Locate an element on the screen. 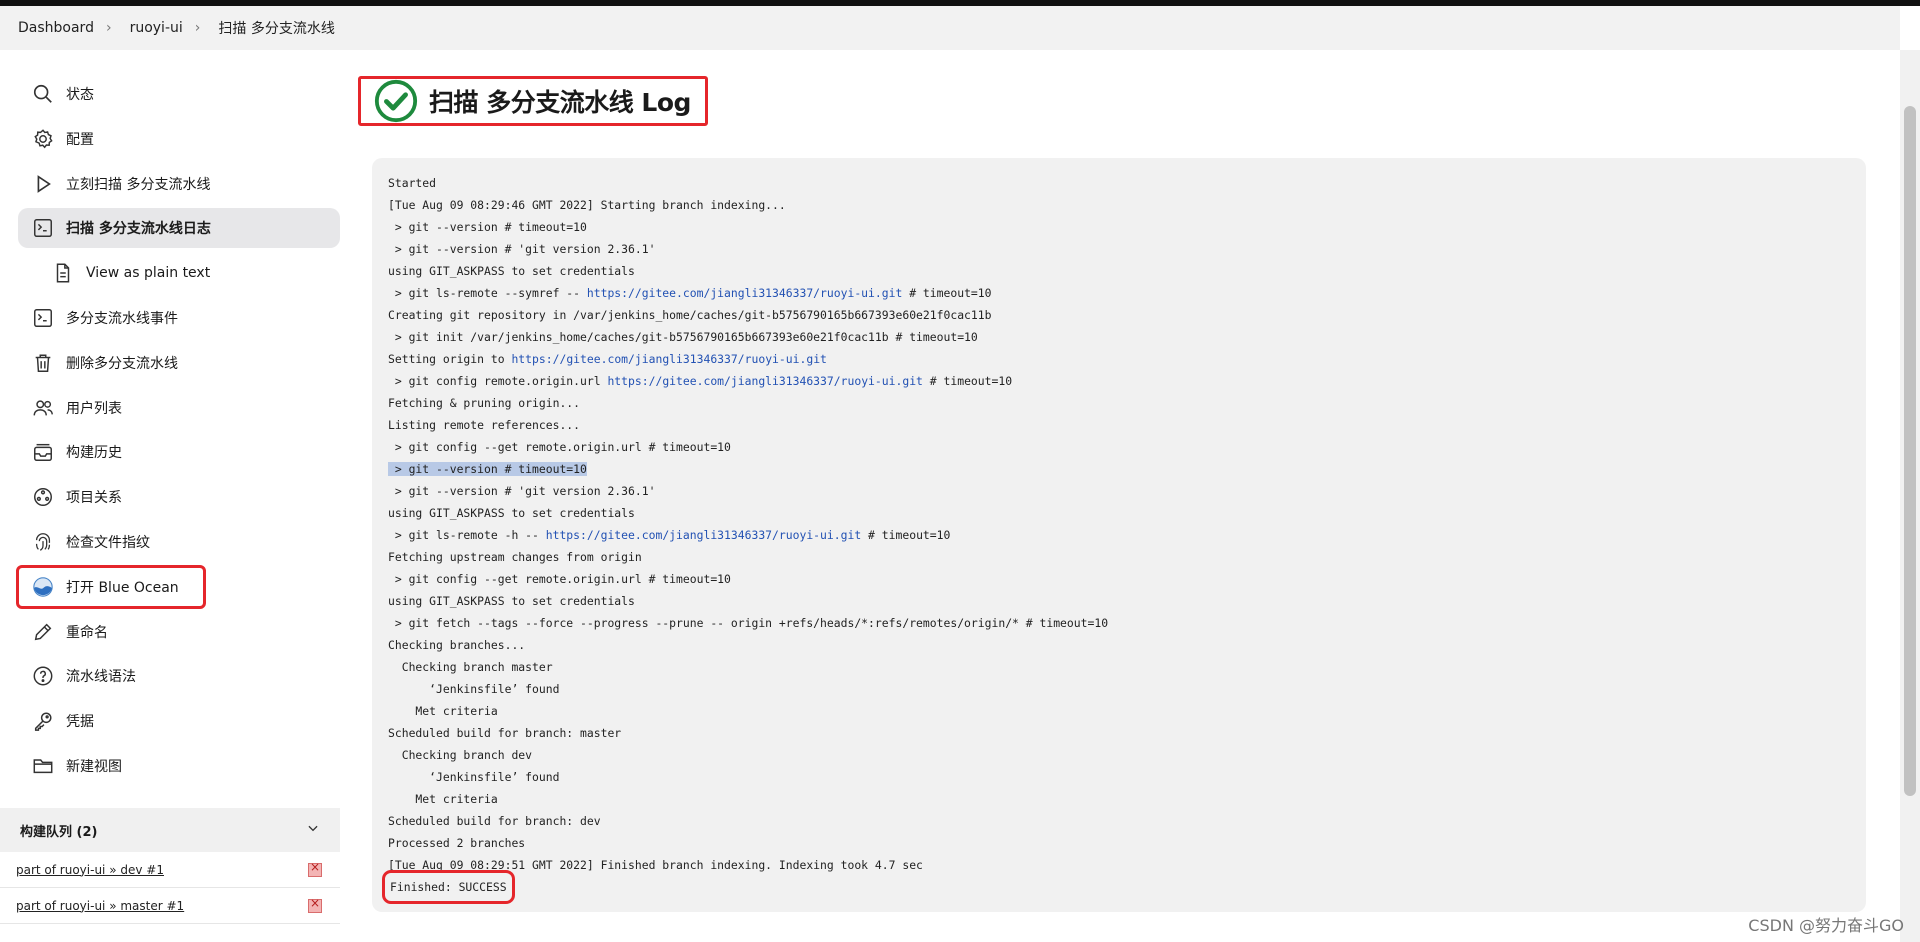 This screenshot has height=942, width=1920. history-icon is located at coordinates (43, 452).